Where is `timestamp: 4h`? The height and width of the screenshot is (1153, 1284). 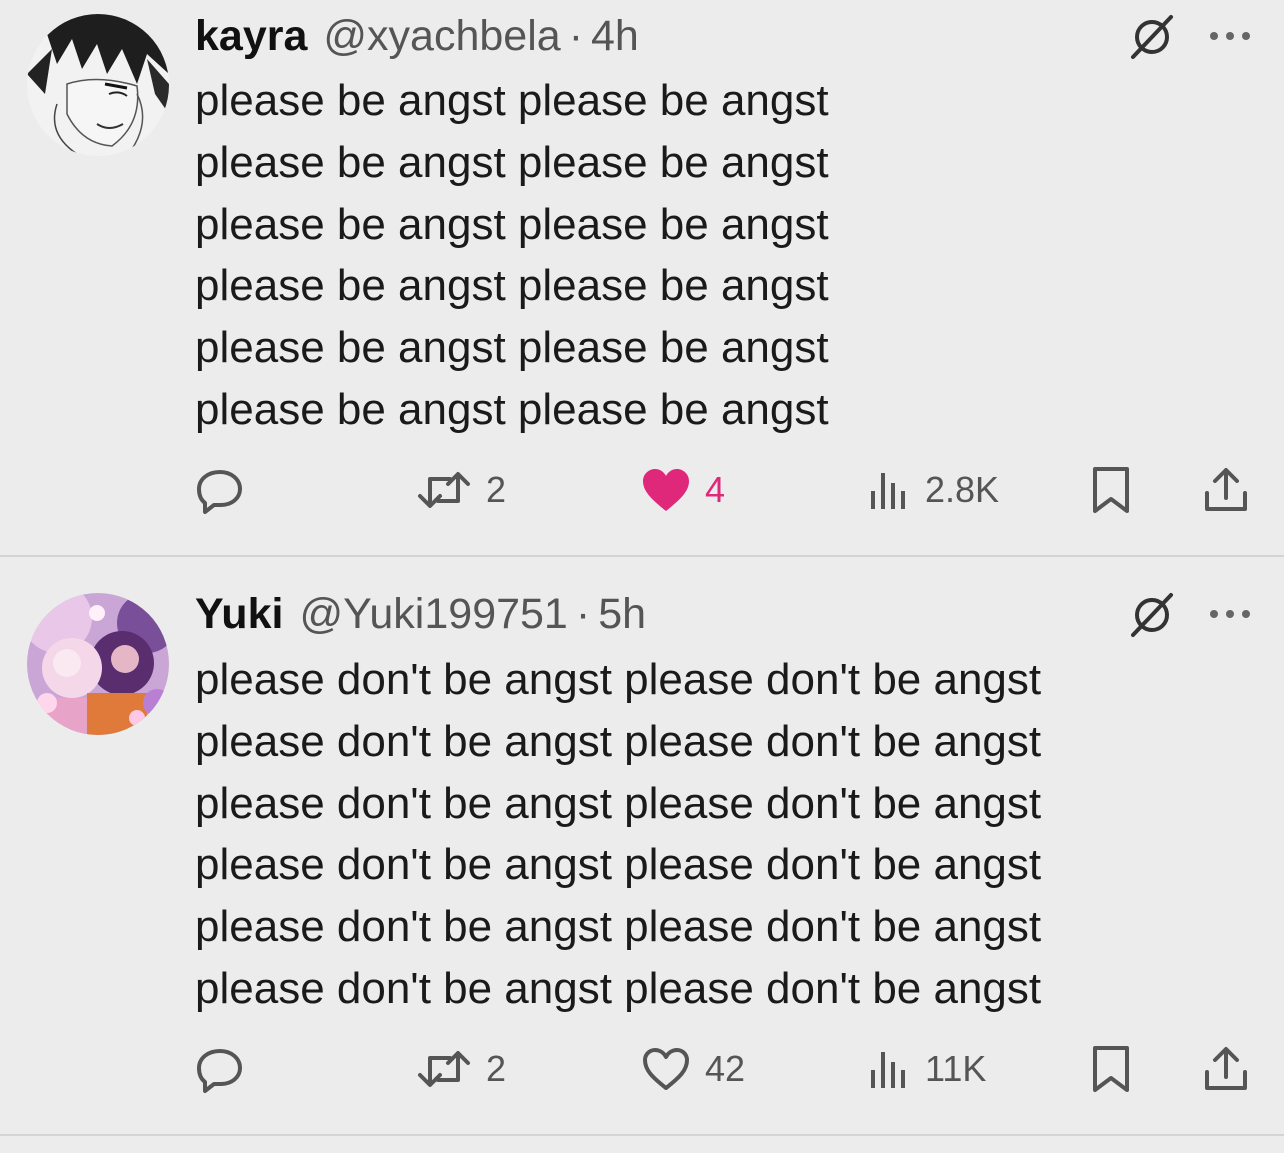
timestamp: 4h is located at coordinates (615, 36).